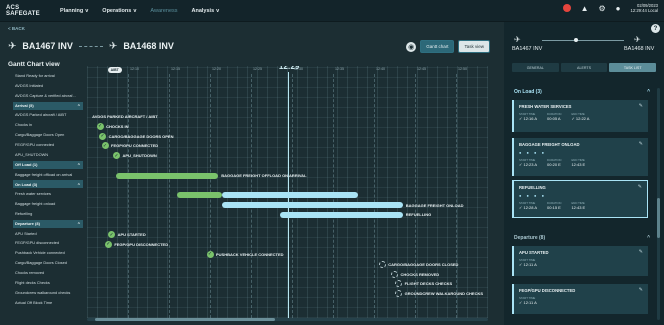 The height and width of the screenshot is (325, 664). What do you see at coordinates (12, 46) in the screenshot?
I see `plane-landing-icon: ✈` at bounding box center [12, 46].